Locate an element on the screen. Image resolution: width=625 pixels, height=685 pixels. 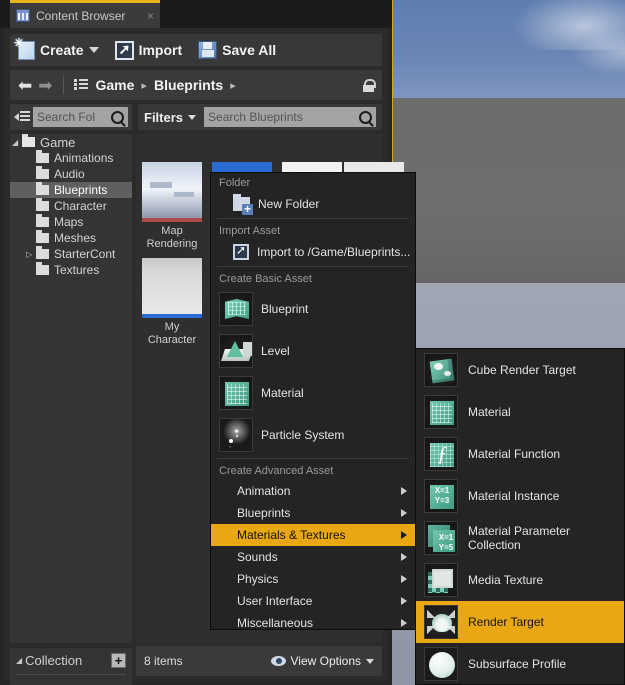
viewport-sky is located at coordinates (507, 49).